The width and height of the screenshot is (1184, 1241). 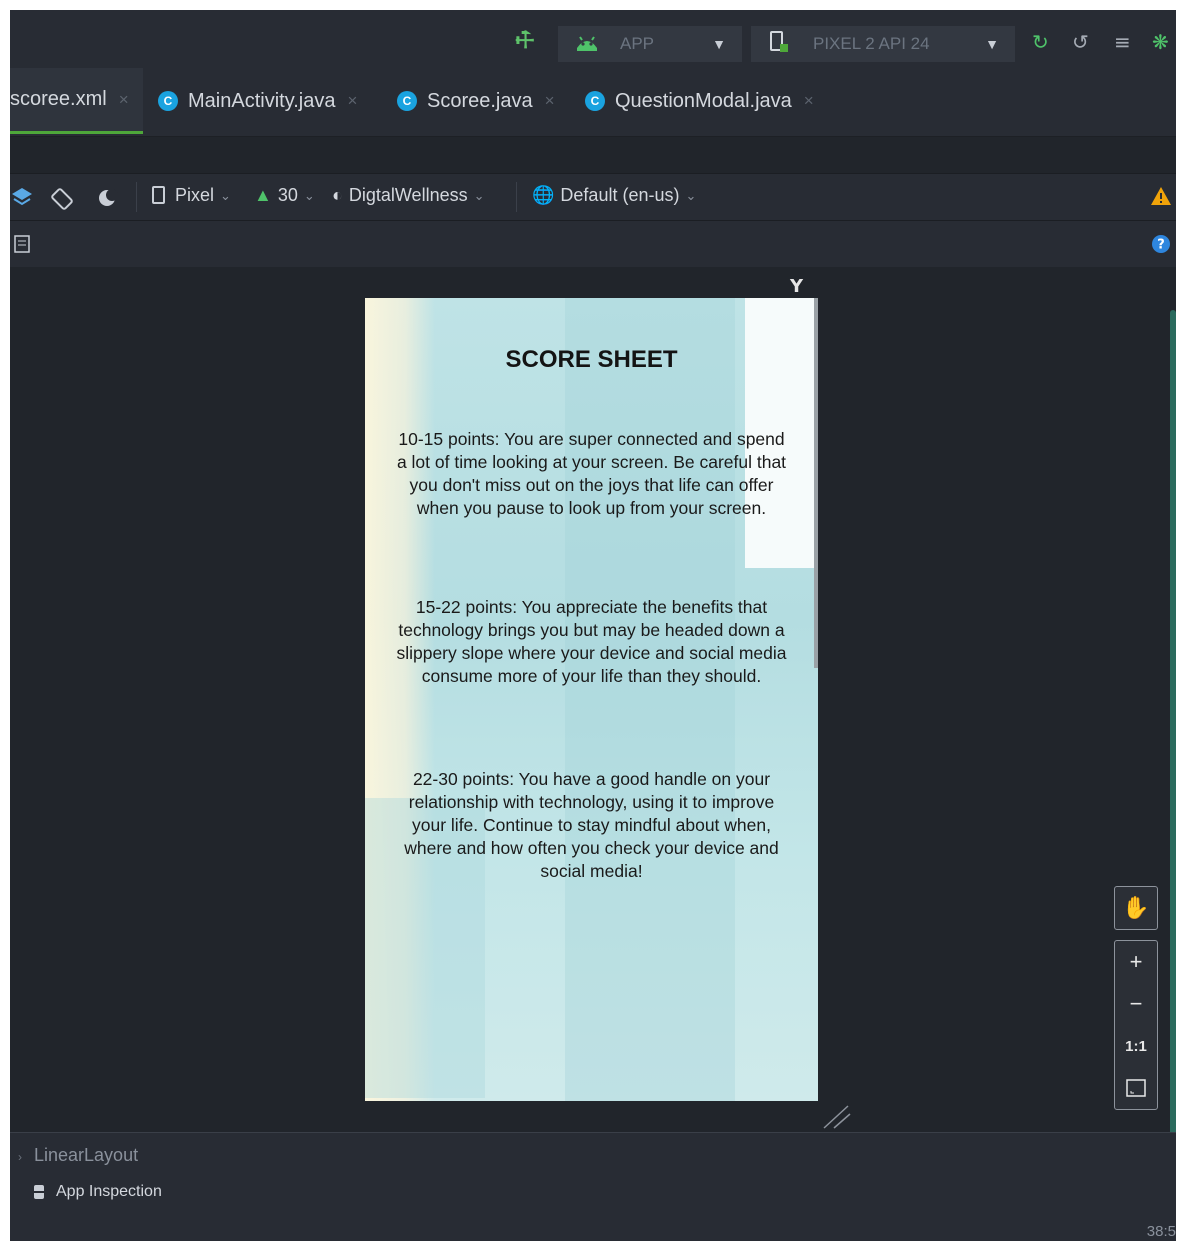 What do you see at coordinates (1136, 1046) in the screenshot?
I see `zoom-actual-size-button: 1:1` at bounding box center [1136, 1046].